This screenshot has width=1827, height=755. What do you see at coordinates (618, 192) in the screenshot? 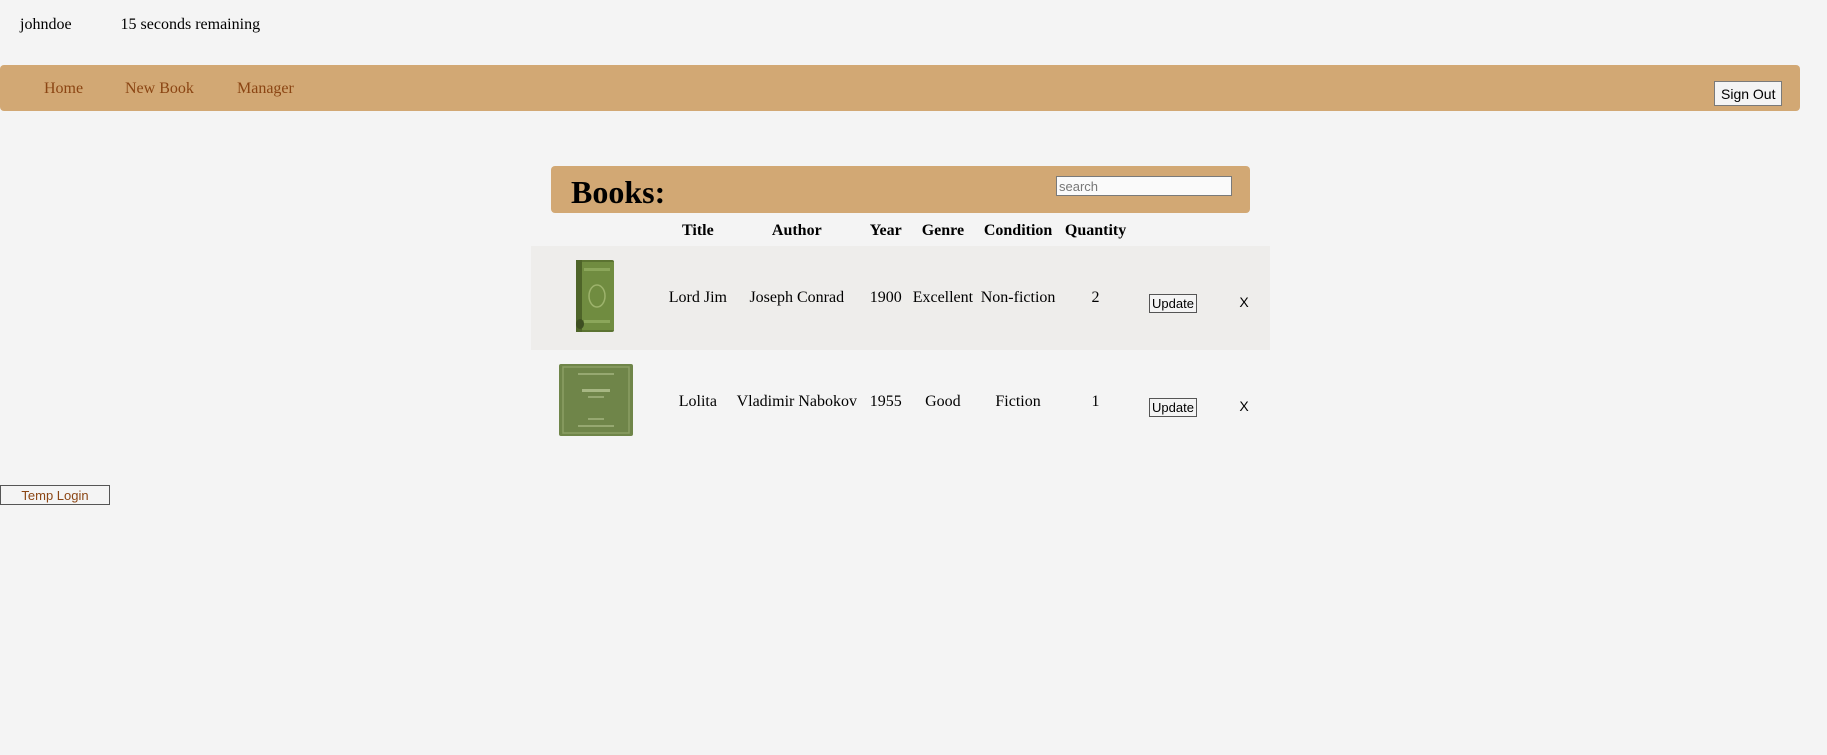
I see `books-title: Books:` at bounding box center [618, 192].